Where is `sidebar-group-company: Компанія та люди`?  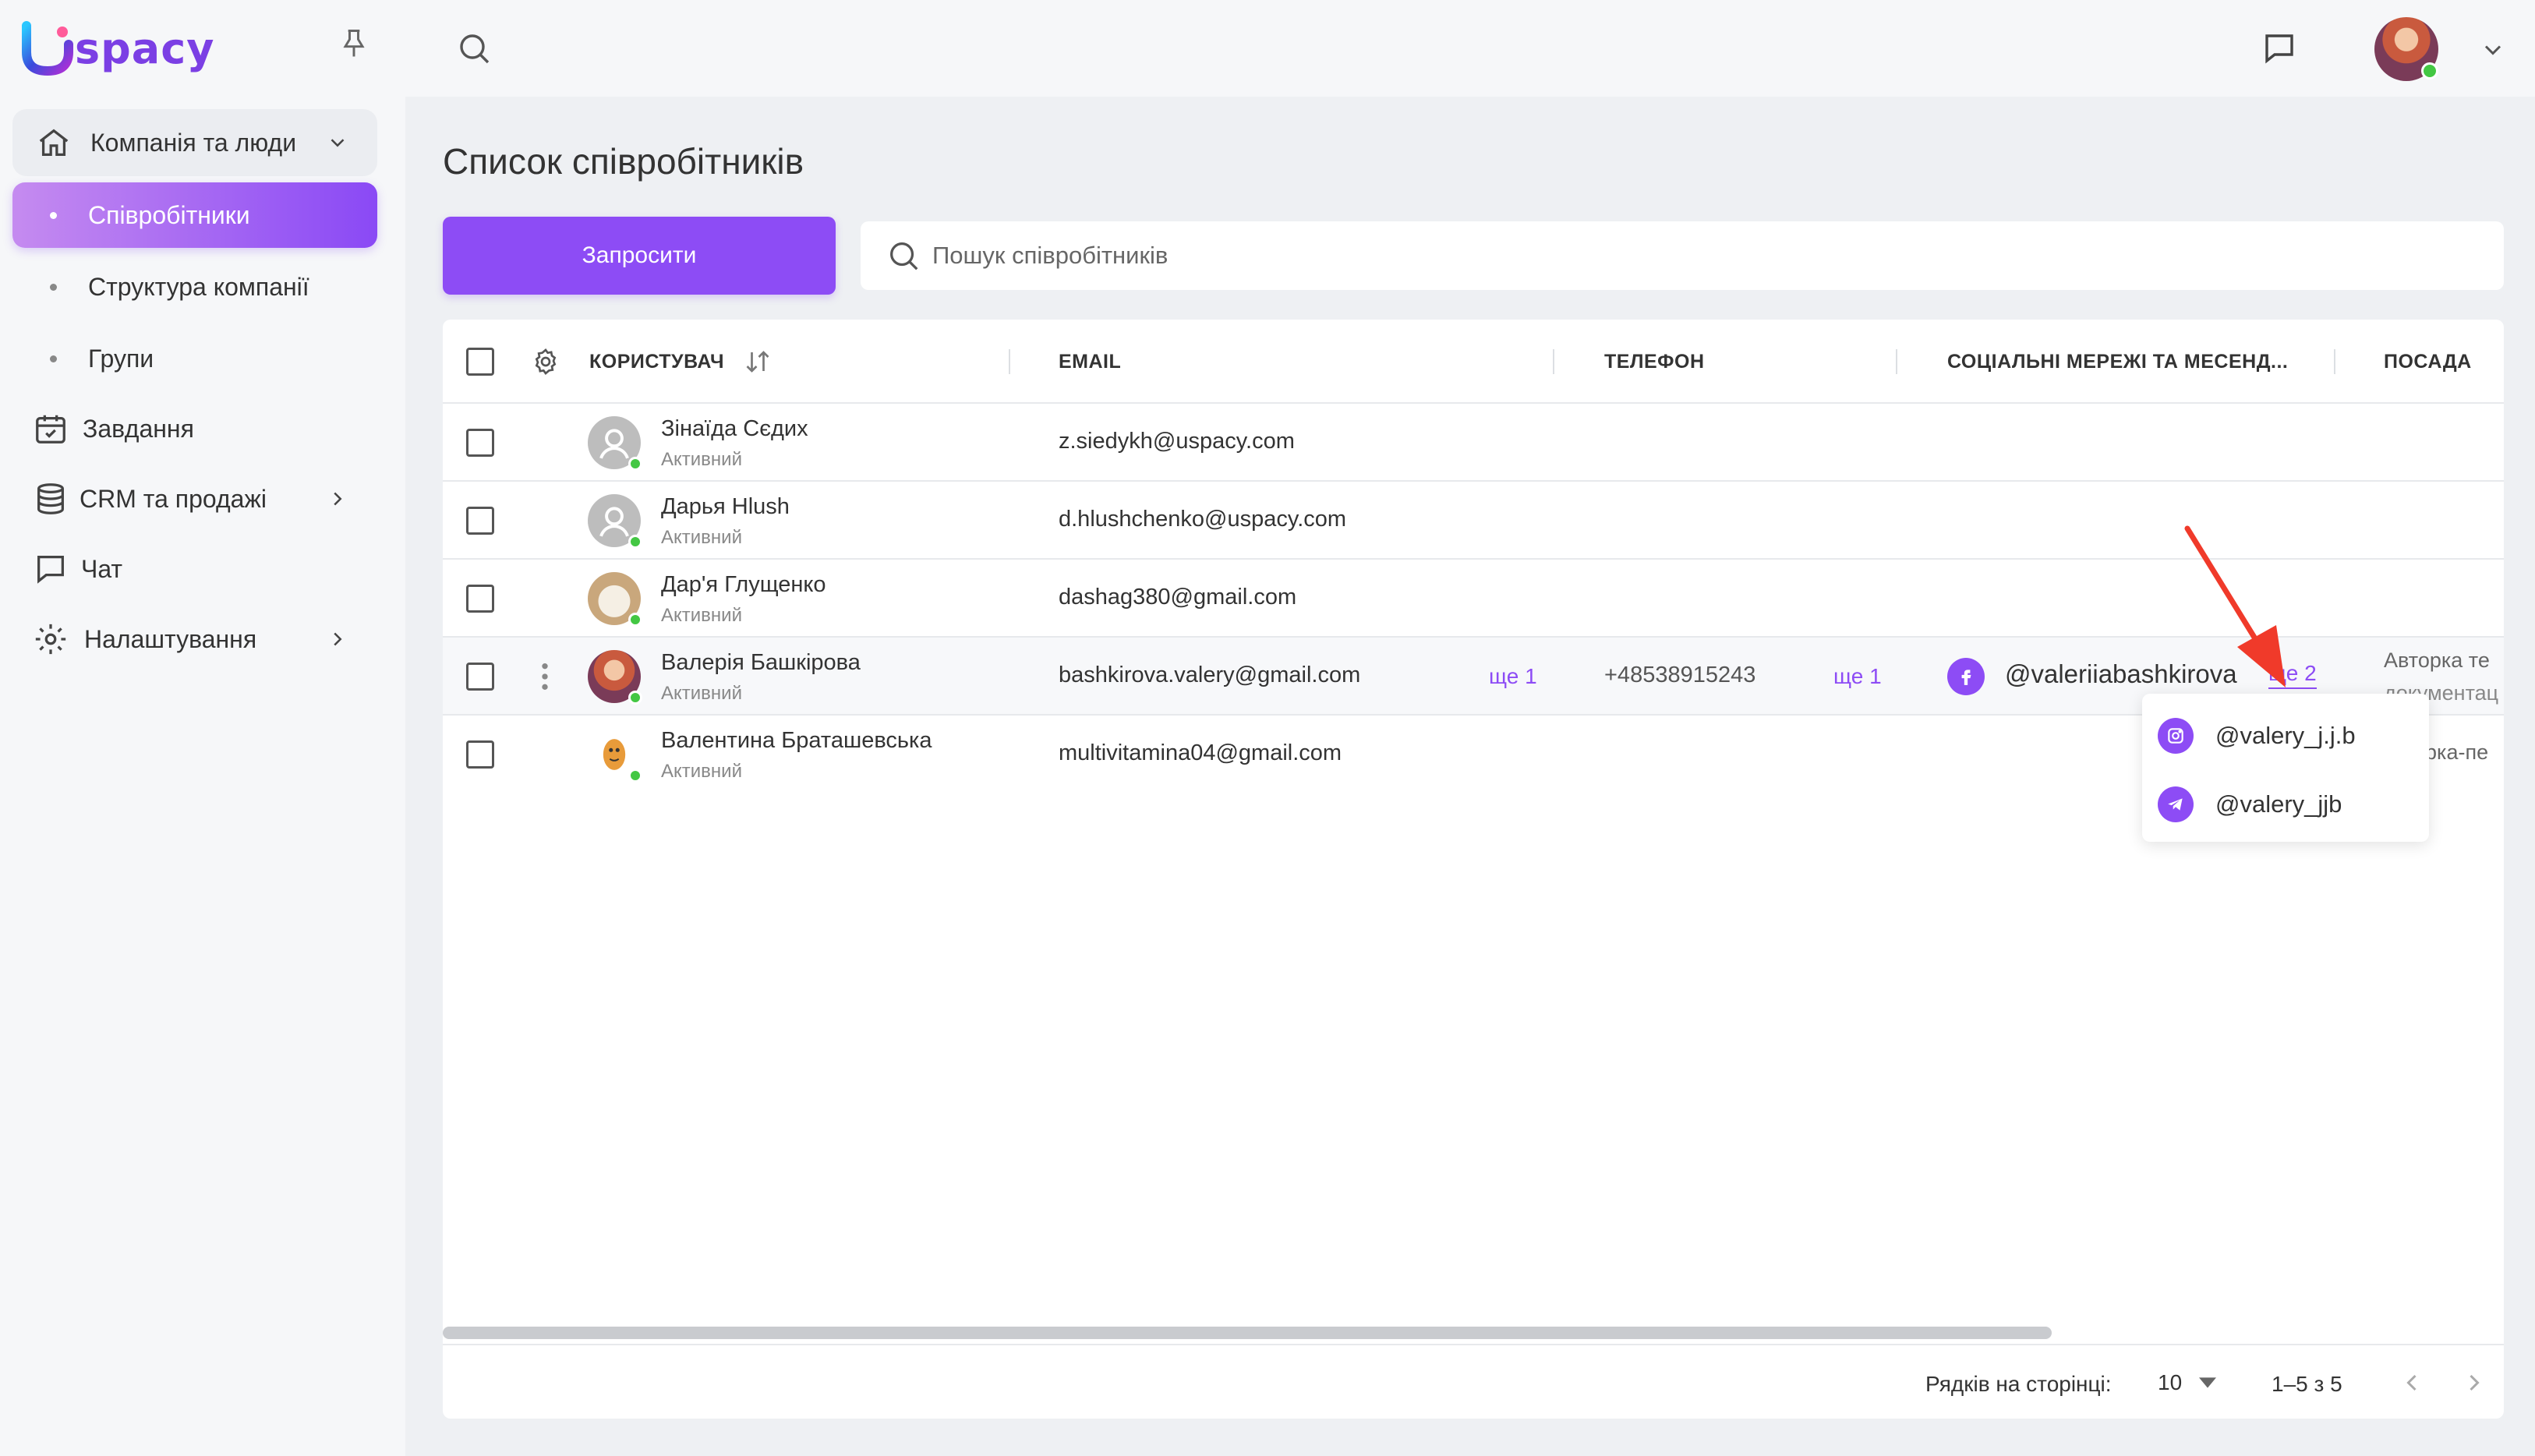 sidebar-group-company: Компанія та люди is located at coordinates (194, 143).